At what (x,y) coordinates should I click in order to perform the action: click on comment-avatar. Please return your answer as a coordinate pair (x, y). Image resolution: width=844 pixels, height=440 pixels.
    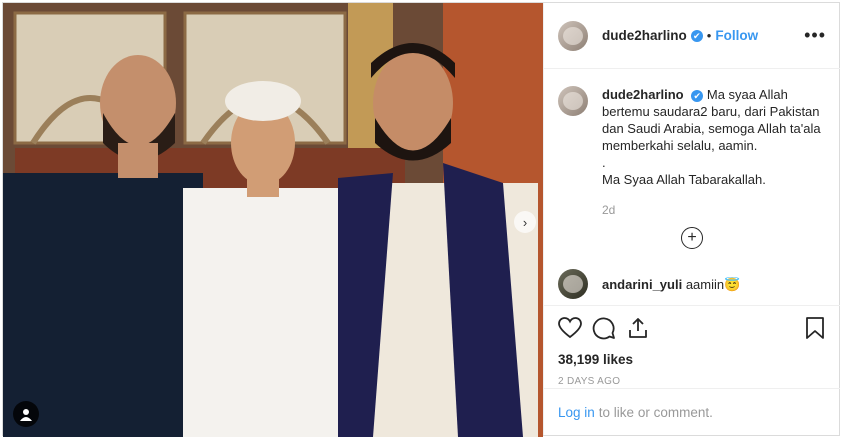
    Looking at the image, I should click on (573, 284).